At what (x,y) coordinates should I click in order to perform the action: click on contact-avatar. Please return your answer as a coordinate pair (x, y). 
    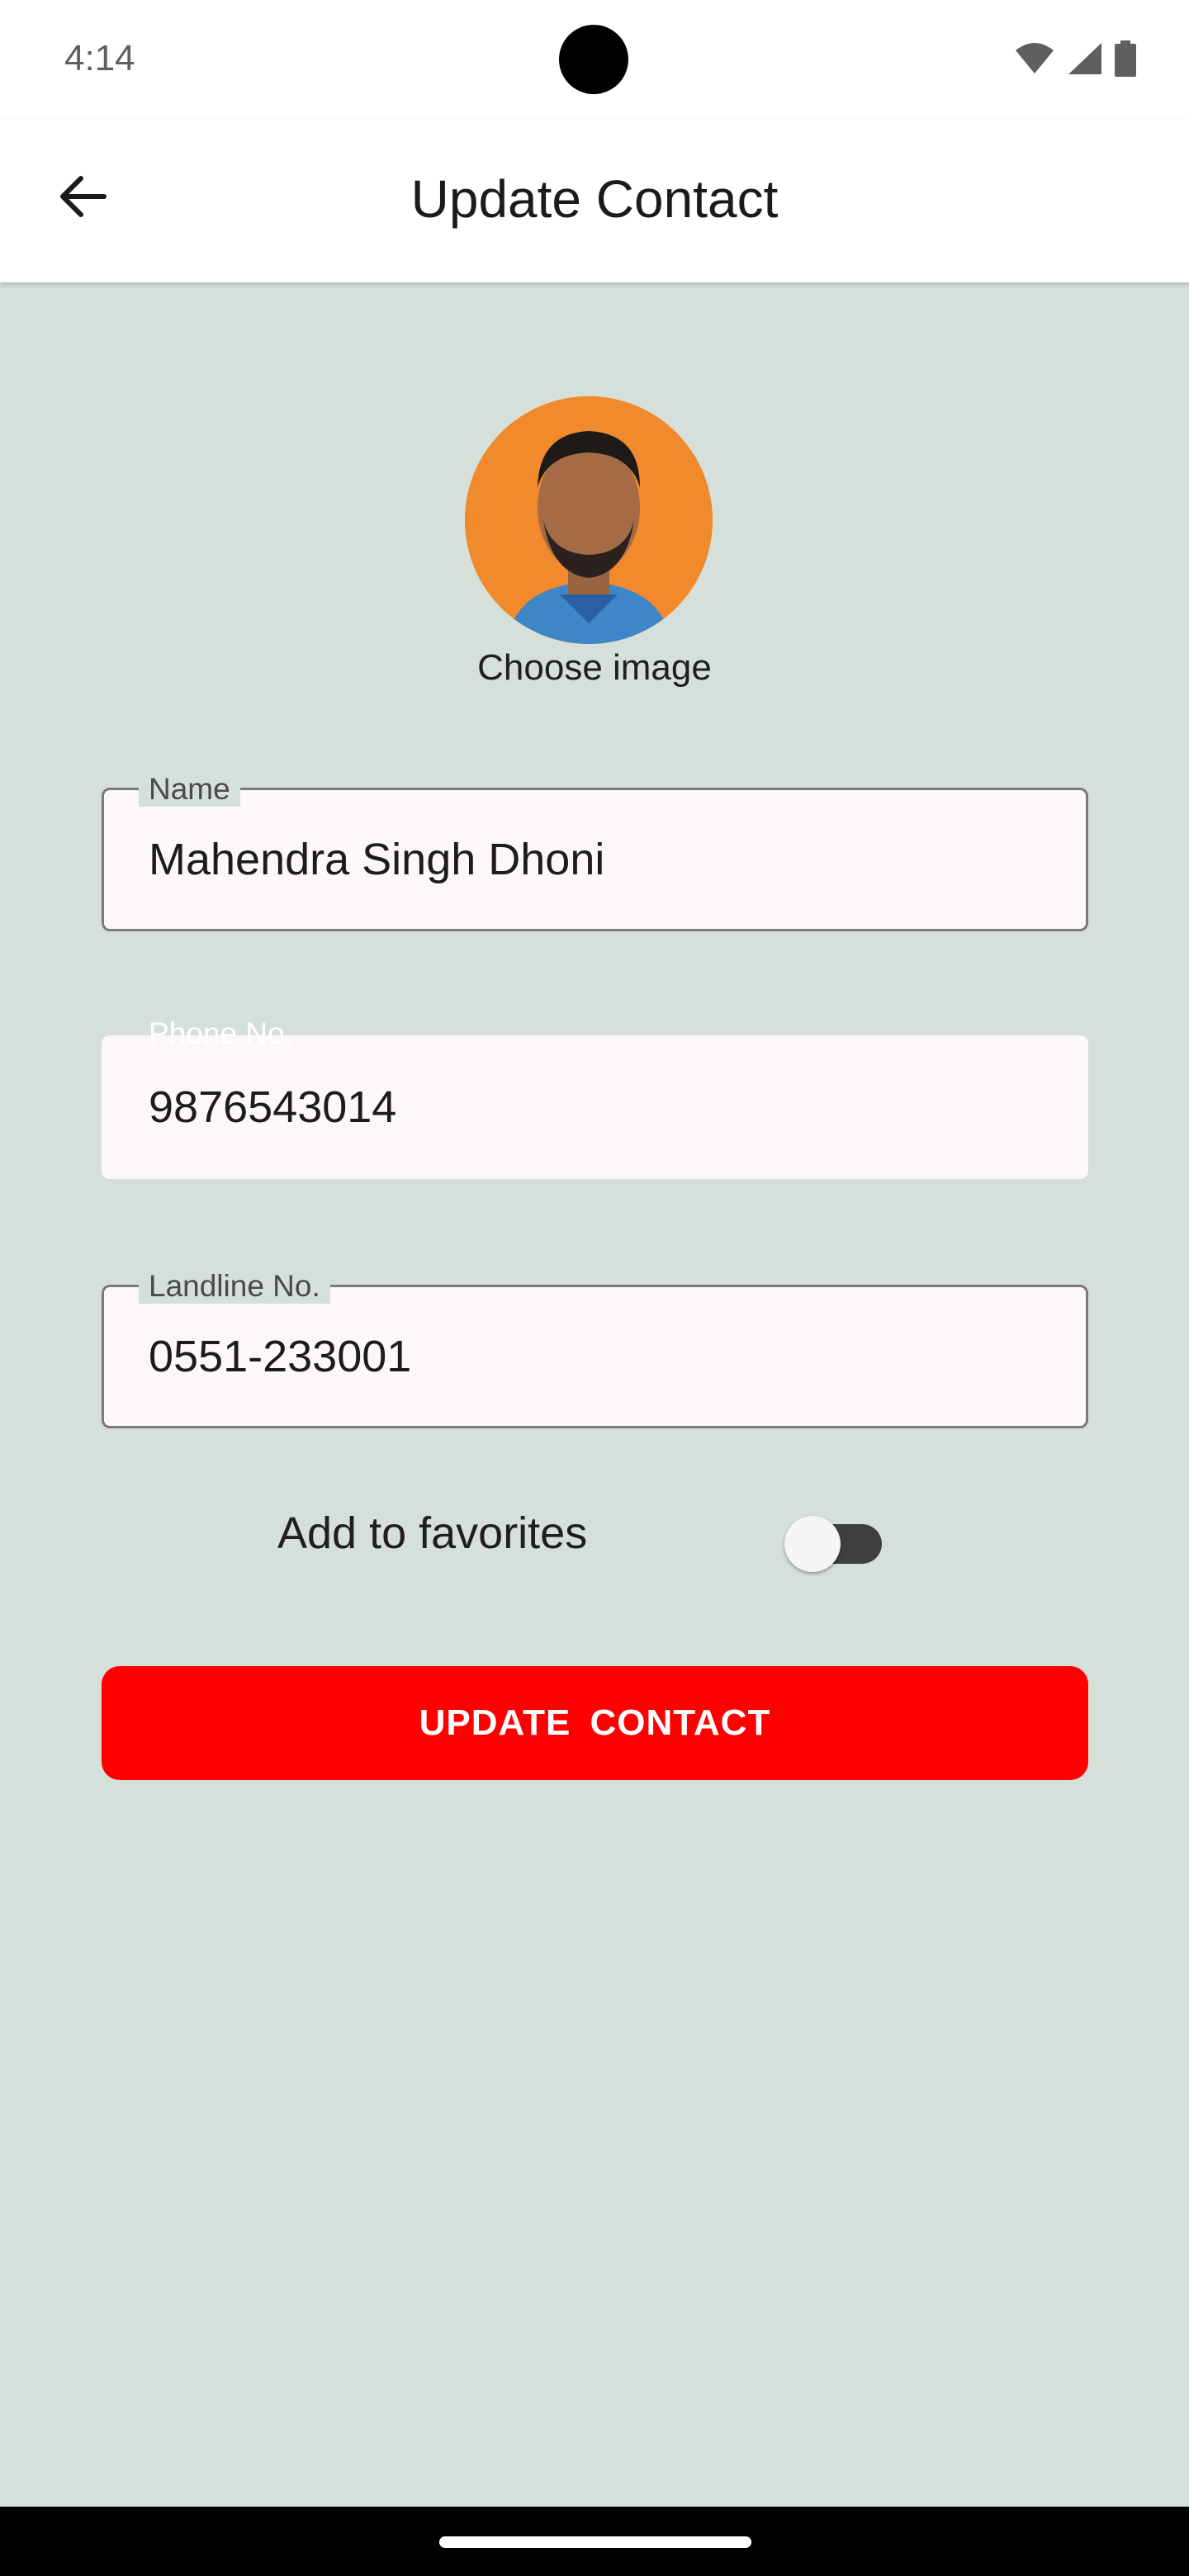
    Looking at the image, I should click on (589, 520).